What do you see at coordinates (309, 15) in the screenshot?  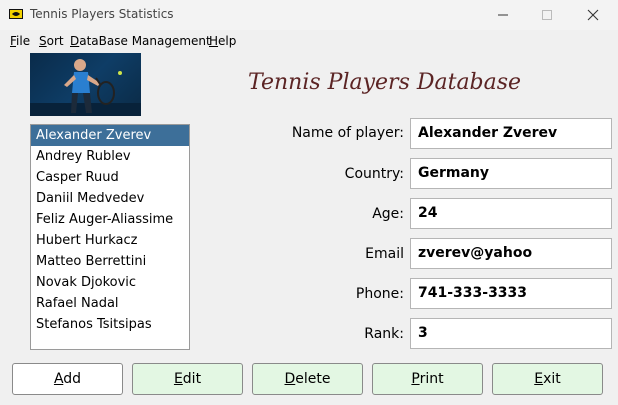 I see `title-bar: Tennis Players Statistics` at bounding box center [309, 15].